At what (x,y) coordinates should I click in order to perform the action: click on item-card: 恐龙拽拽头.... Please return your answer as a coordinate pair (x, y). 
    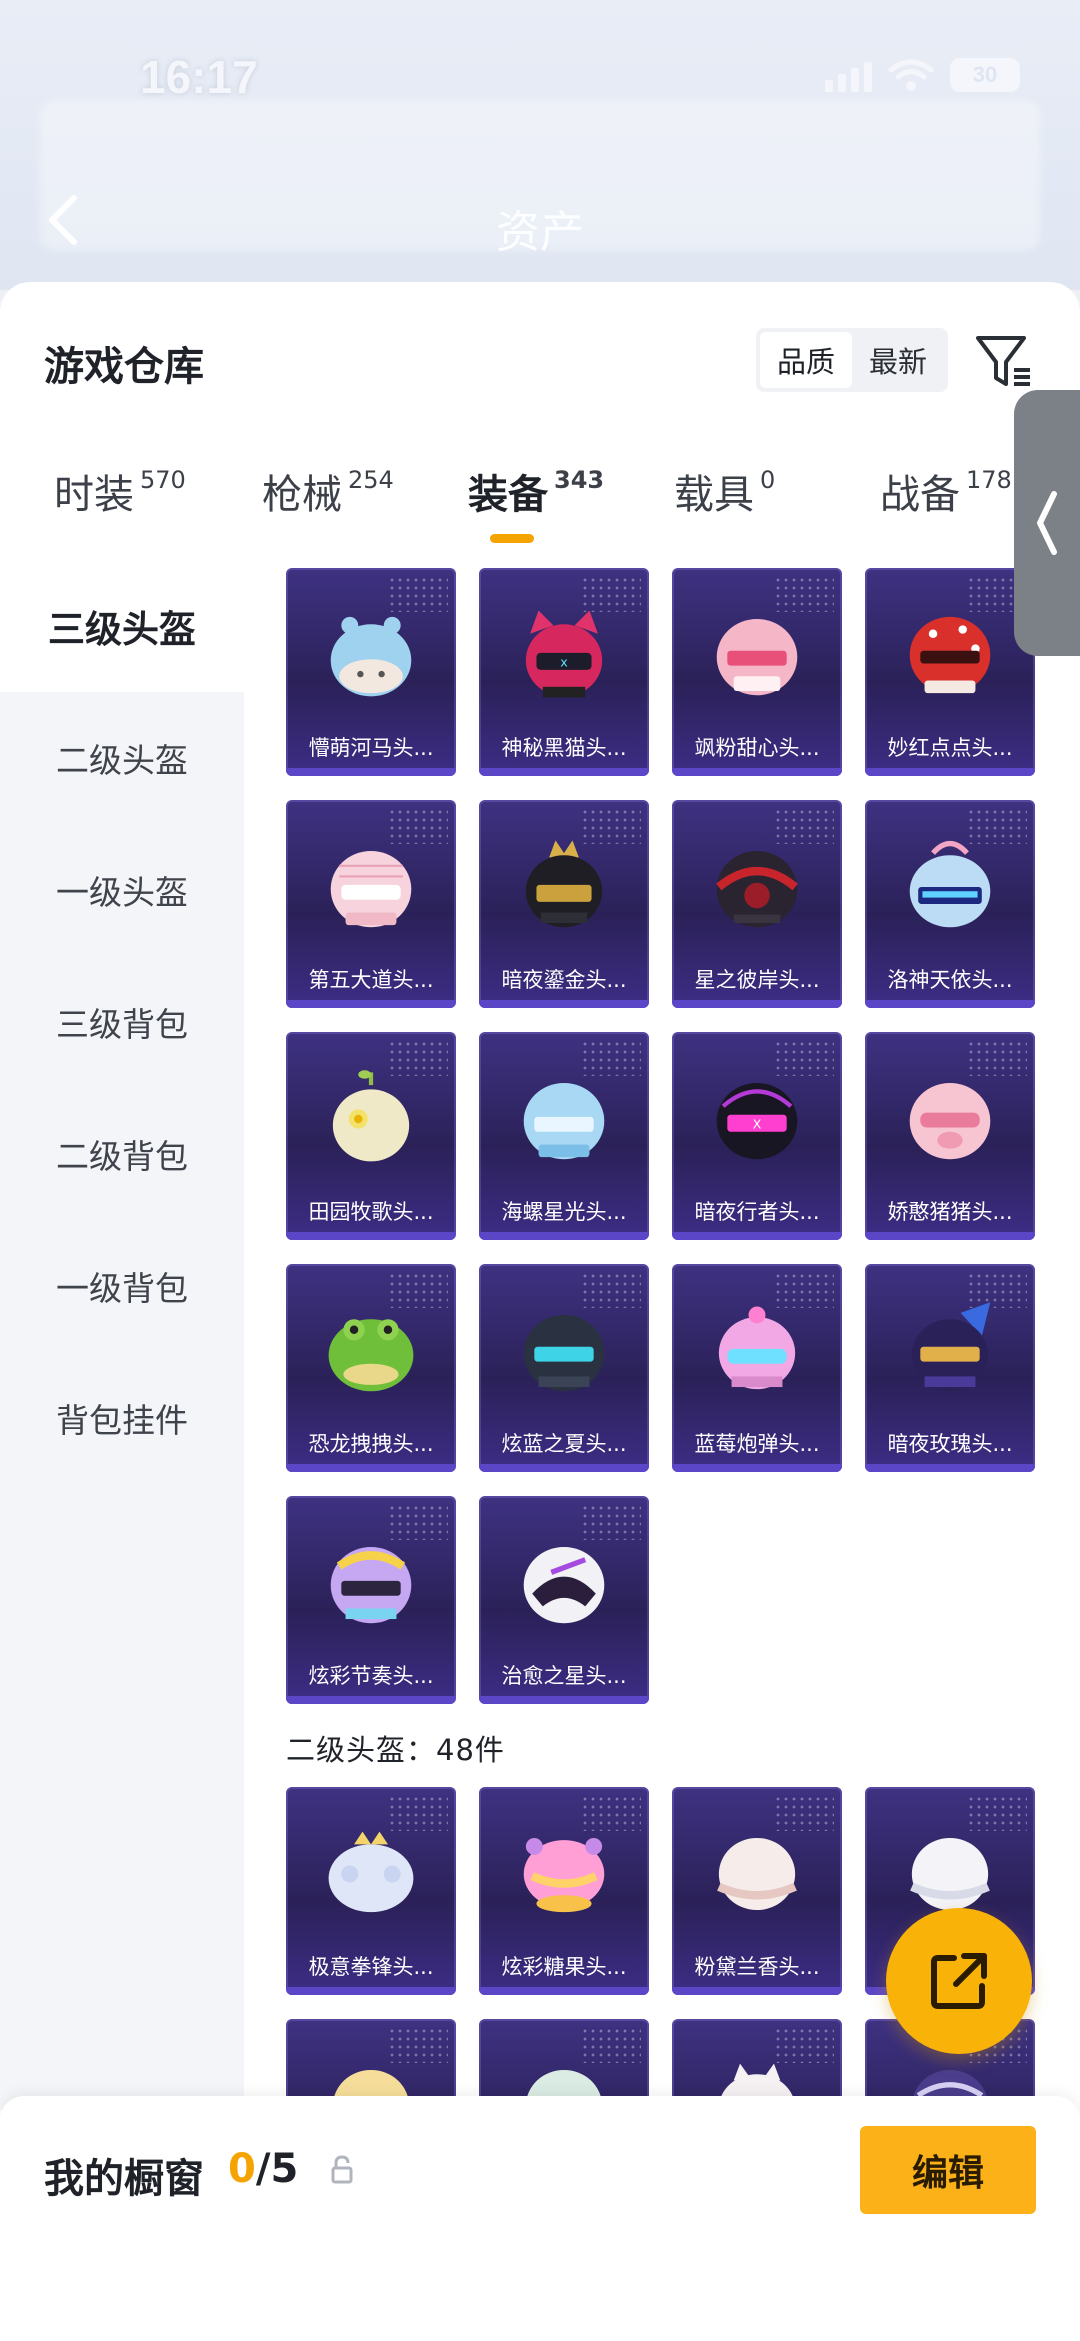
    Looking at the image, I should click on (371, 1368).